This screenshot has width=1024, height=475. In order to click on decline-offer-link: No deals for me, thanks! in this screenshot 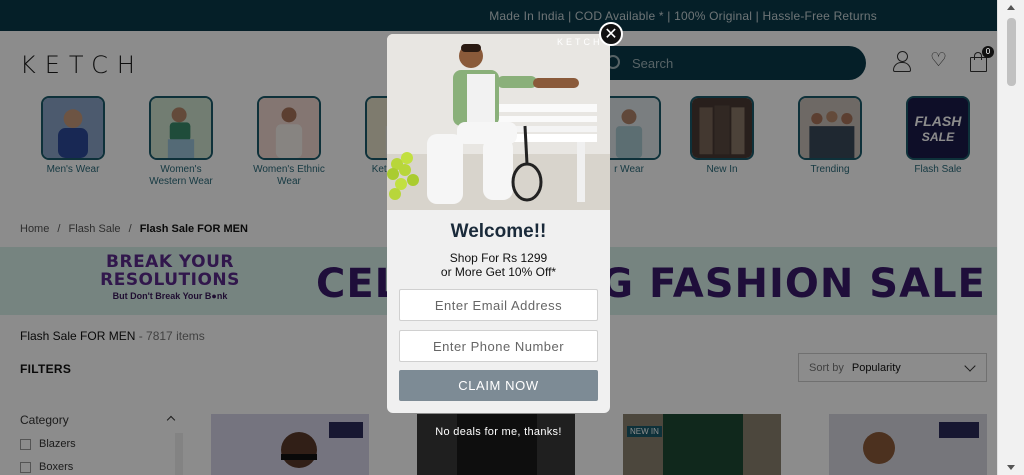, I will do `click(498, 432)`.